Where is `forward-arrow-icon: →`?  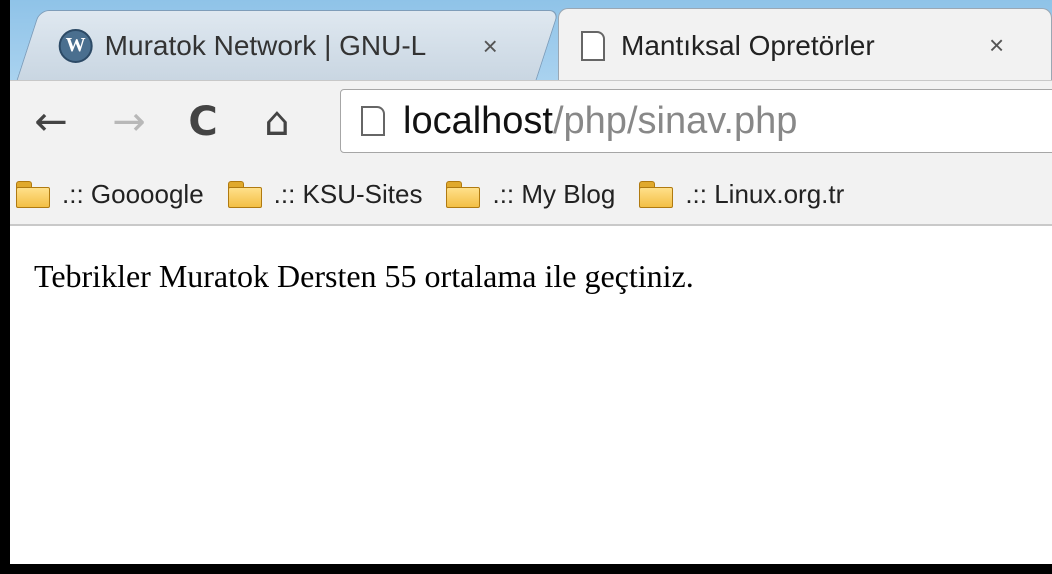 forward-arrow-icon: → is located at coordinates (129, 122).